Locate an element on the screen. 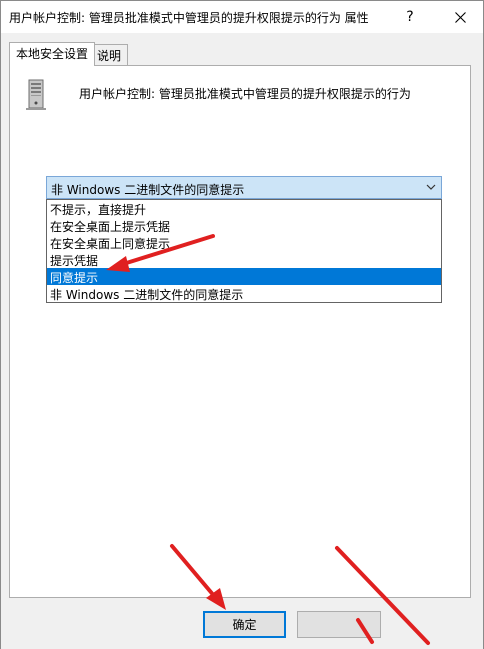 The image size is (484, 649). option-prompt-credentials: 提示凭据 is located at coordinates (244, 259).